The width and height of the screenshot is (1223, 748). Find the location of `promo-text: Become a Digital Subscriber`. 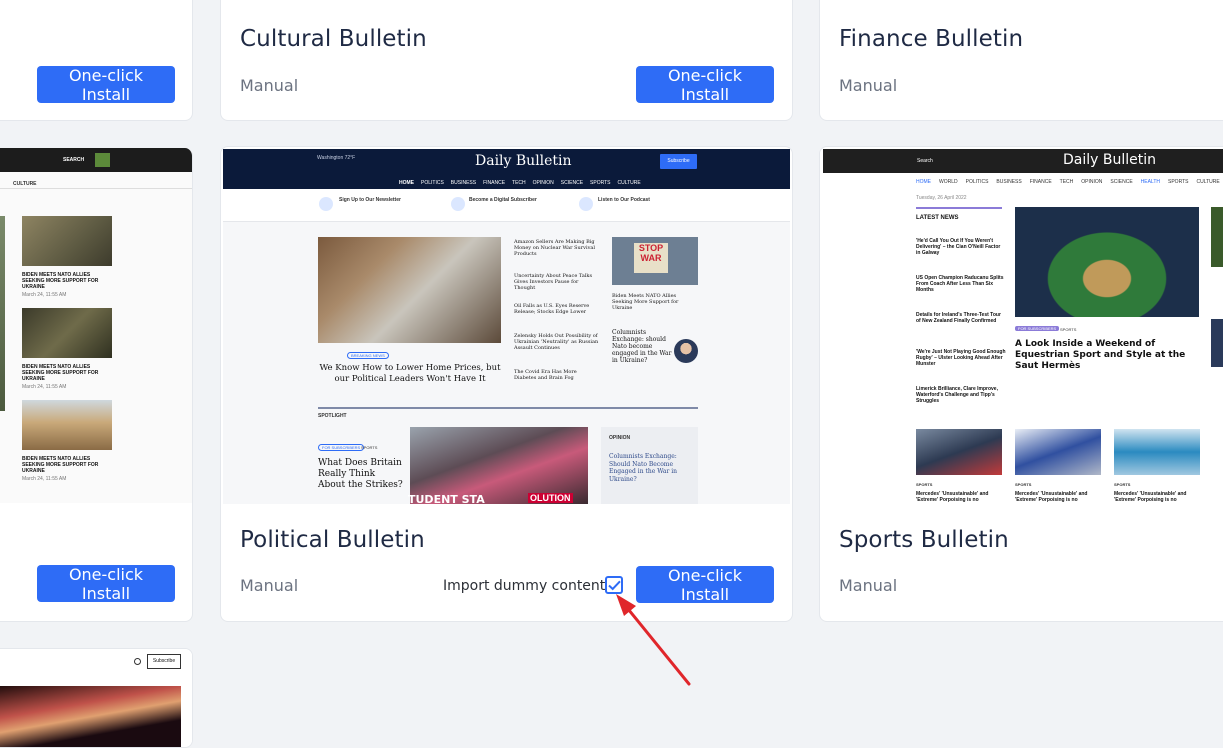

promo-text: Become a Digital Subscriber is located at coordinates (503, 200).